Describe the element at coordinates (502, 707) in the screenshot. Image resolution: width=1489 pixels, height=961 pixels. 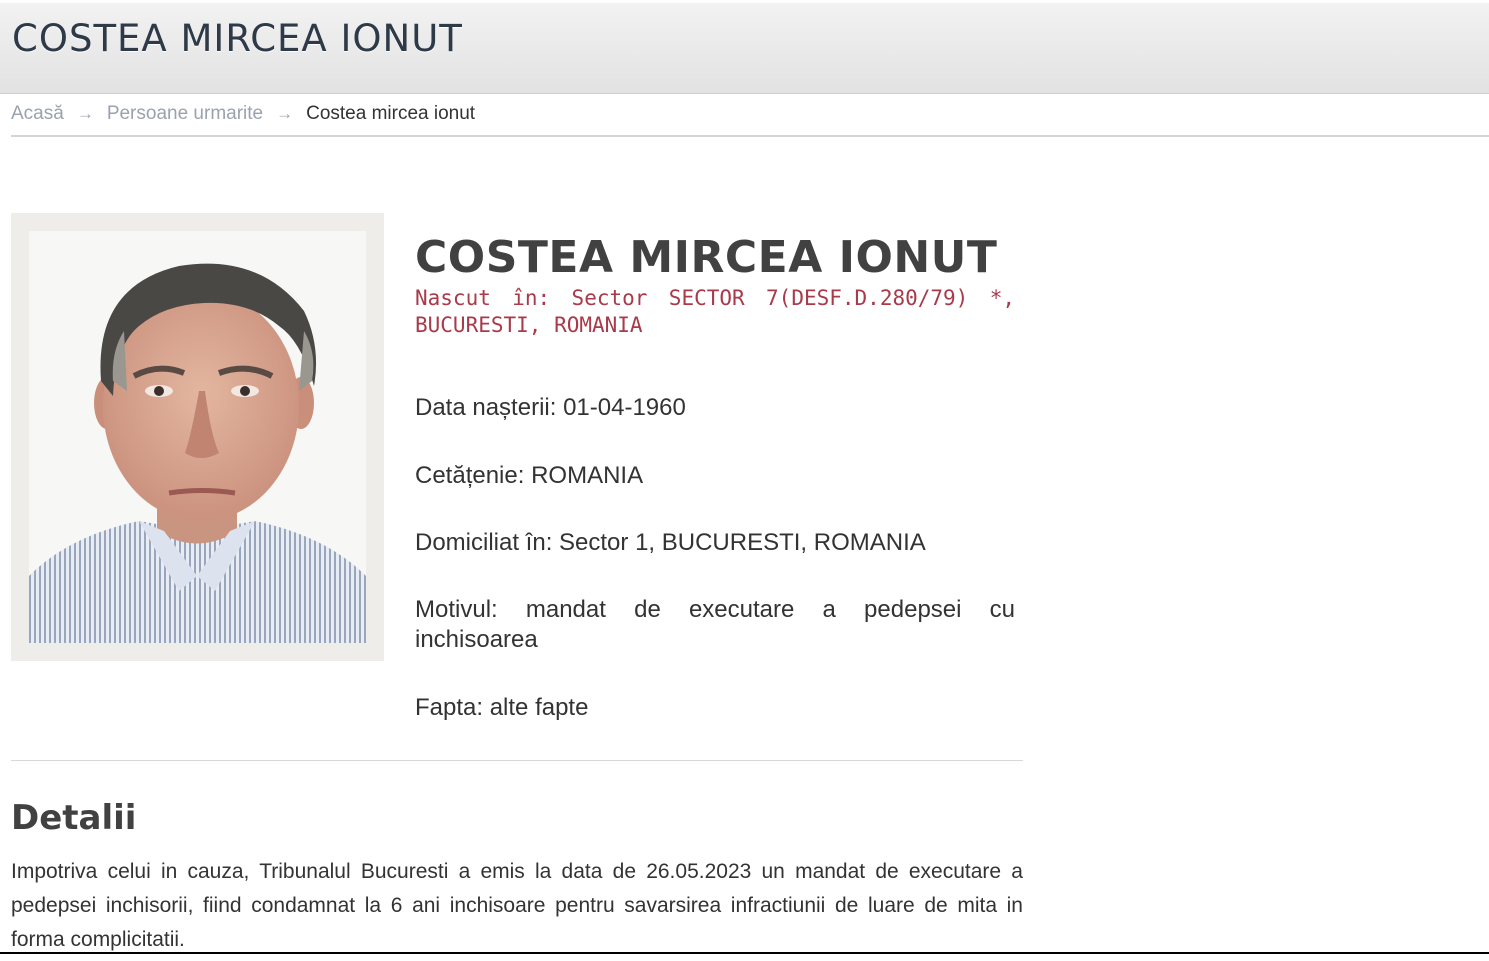
I see `deed: Fapta: alte fapte` at that location.